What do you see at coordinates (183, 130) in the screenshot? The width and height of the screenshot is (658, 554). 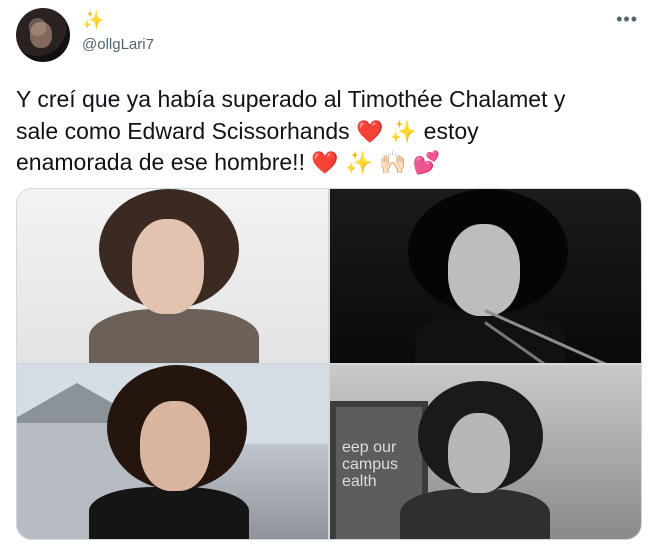 I see `tweet-text-segment: sale como Edward Scissorhands` at bounding box center [183, 130].